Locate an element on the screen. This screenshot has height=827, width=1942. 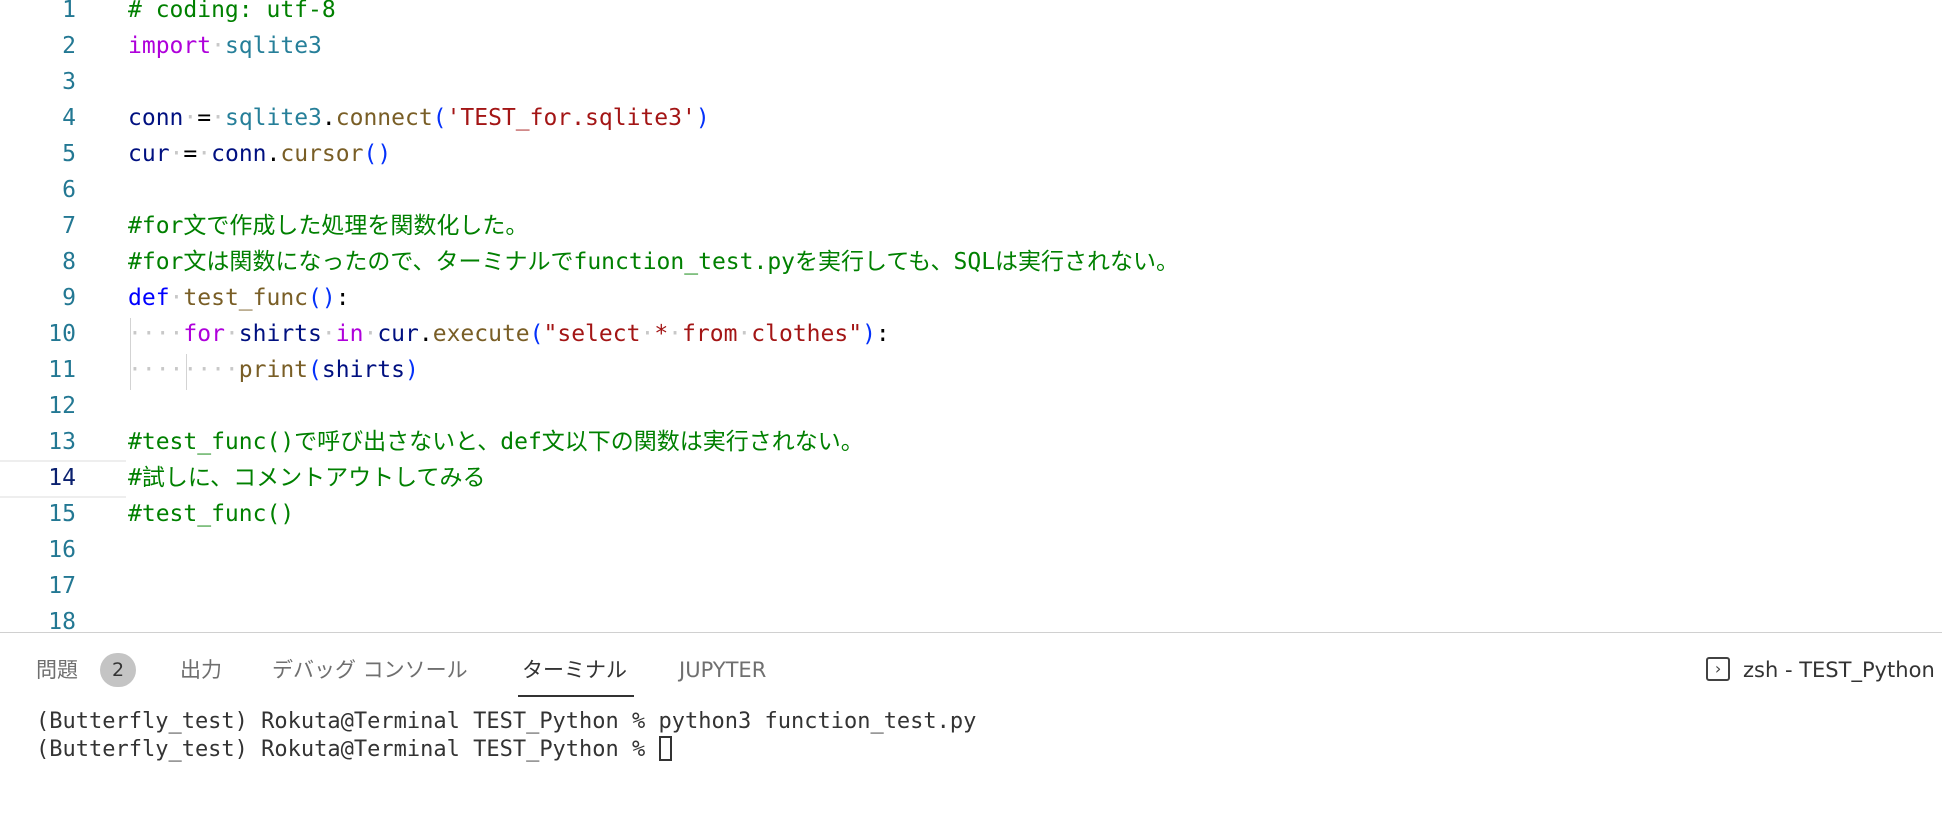
line-number: 17 is located at coordinates (62, 586).